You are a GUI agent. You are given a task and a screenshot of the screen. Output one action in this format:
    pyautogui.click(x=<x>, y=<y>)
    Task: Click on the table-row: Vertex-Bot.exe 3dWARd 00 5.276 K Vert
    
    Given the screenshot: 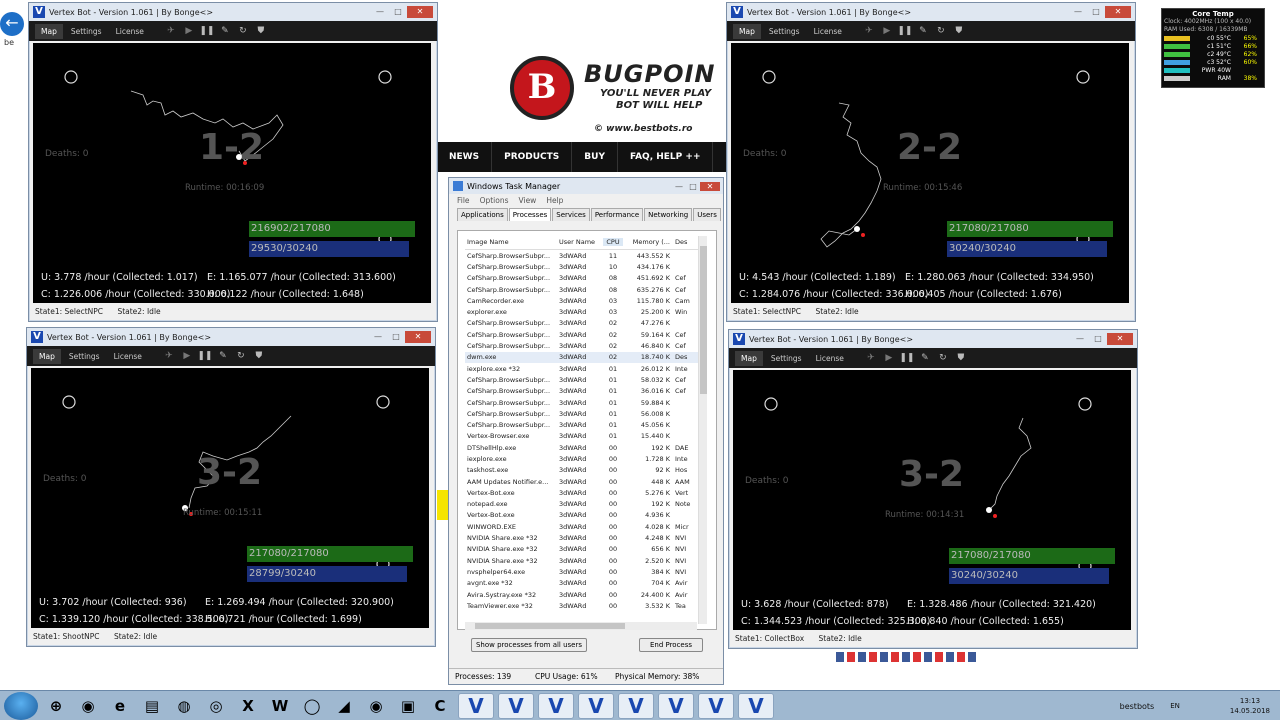 What is the action you would take?
    pyautogui.click(x=585, y=492)
    